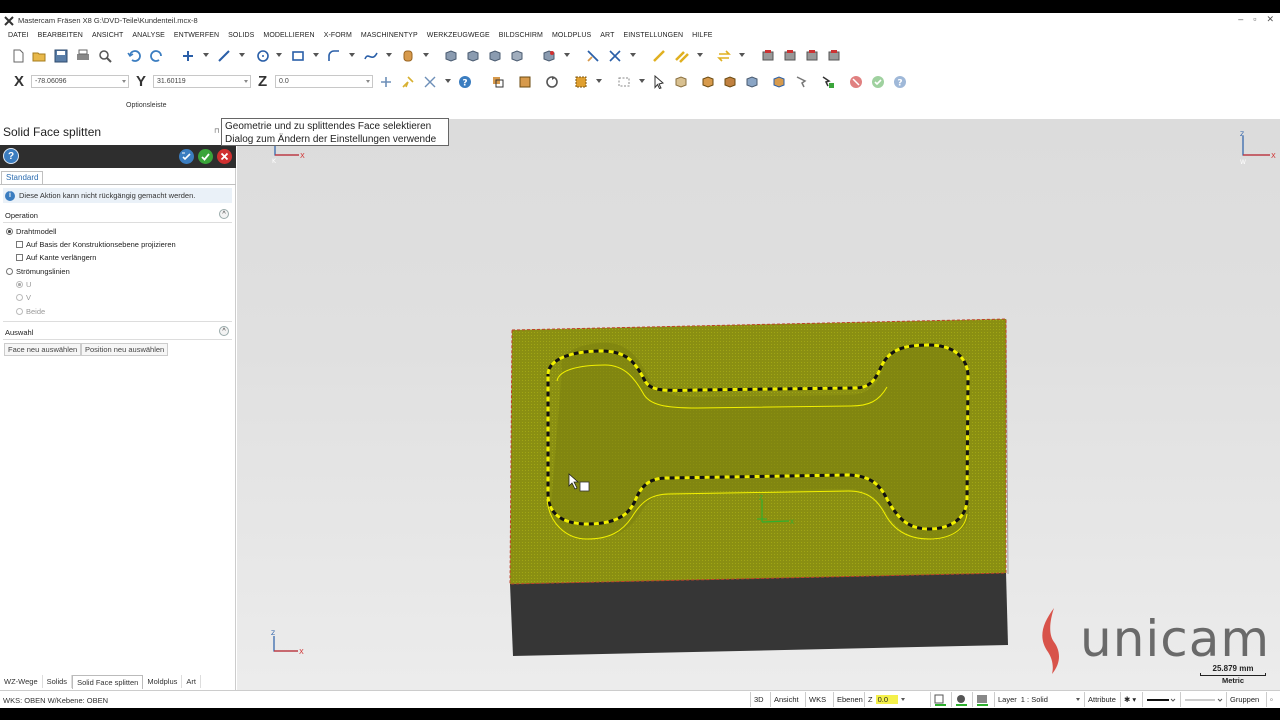 The width and height of the screenshot is (1280, 720). What do you see at coordinates (581, 82) in the screenshot?
I see `select-area-icon` at bounding box center [581, 82].